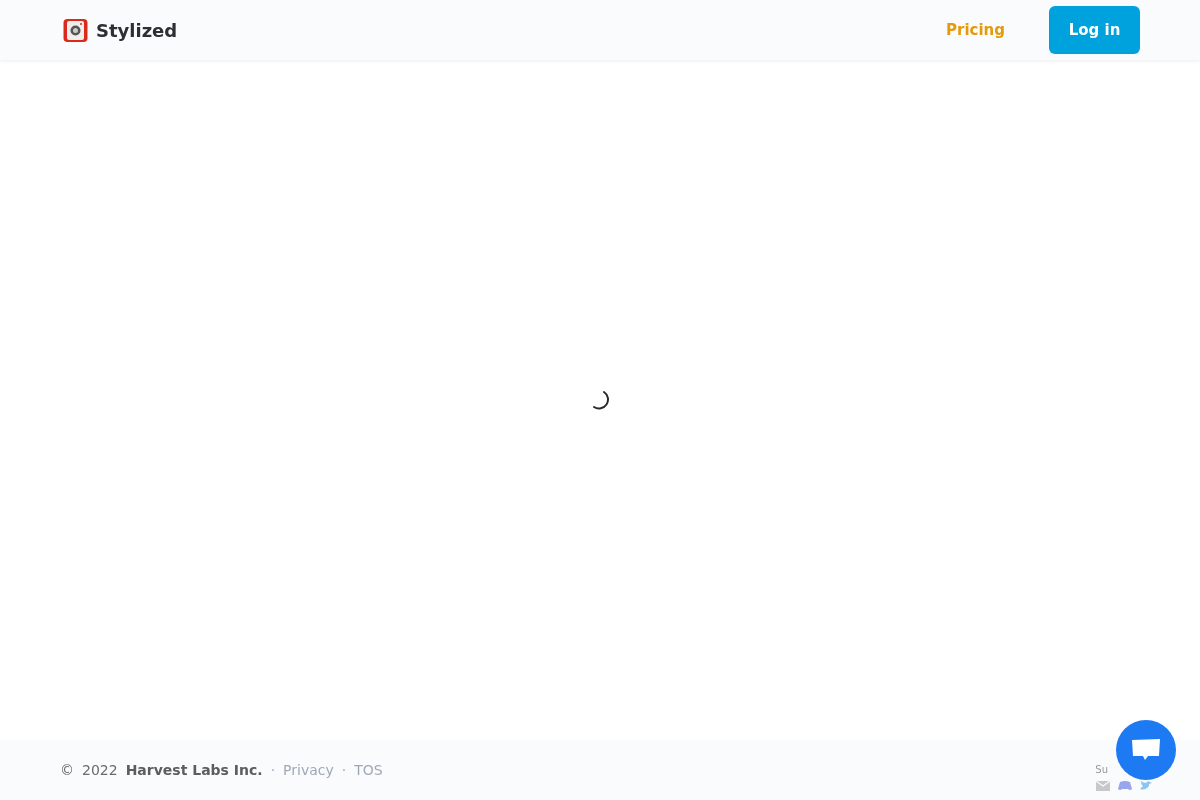 The height and width of the screenshot is (800, 1200). What do you see at coordinates (1125, 785) in the screenshot?
I see `game-controller-icon` at bounding box center [1125, 785].